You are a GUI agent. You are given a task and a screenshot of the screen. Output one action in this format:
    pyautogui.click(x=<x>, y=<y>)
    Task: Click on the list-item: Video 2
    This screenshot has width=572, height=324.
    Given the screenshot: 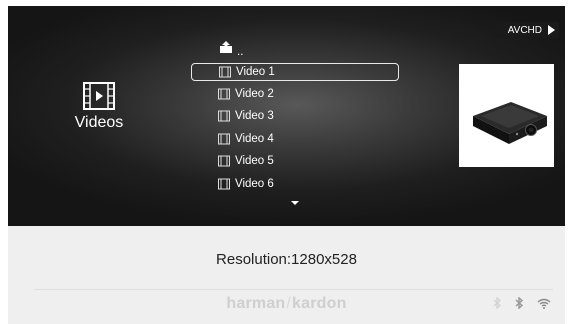 What is the action you would take?
    pyautogui.click(x=295, y=94)
    